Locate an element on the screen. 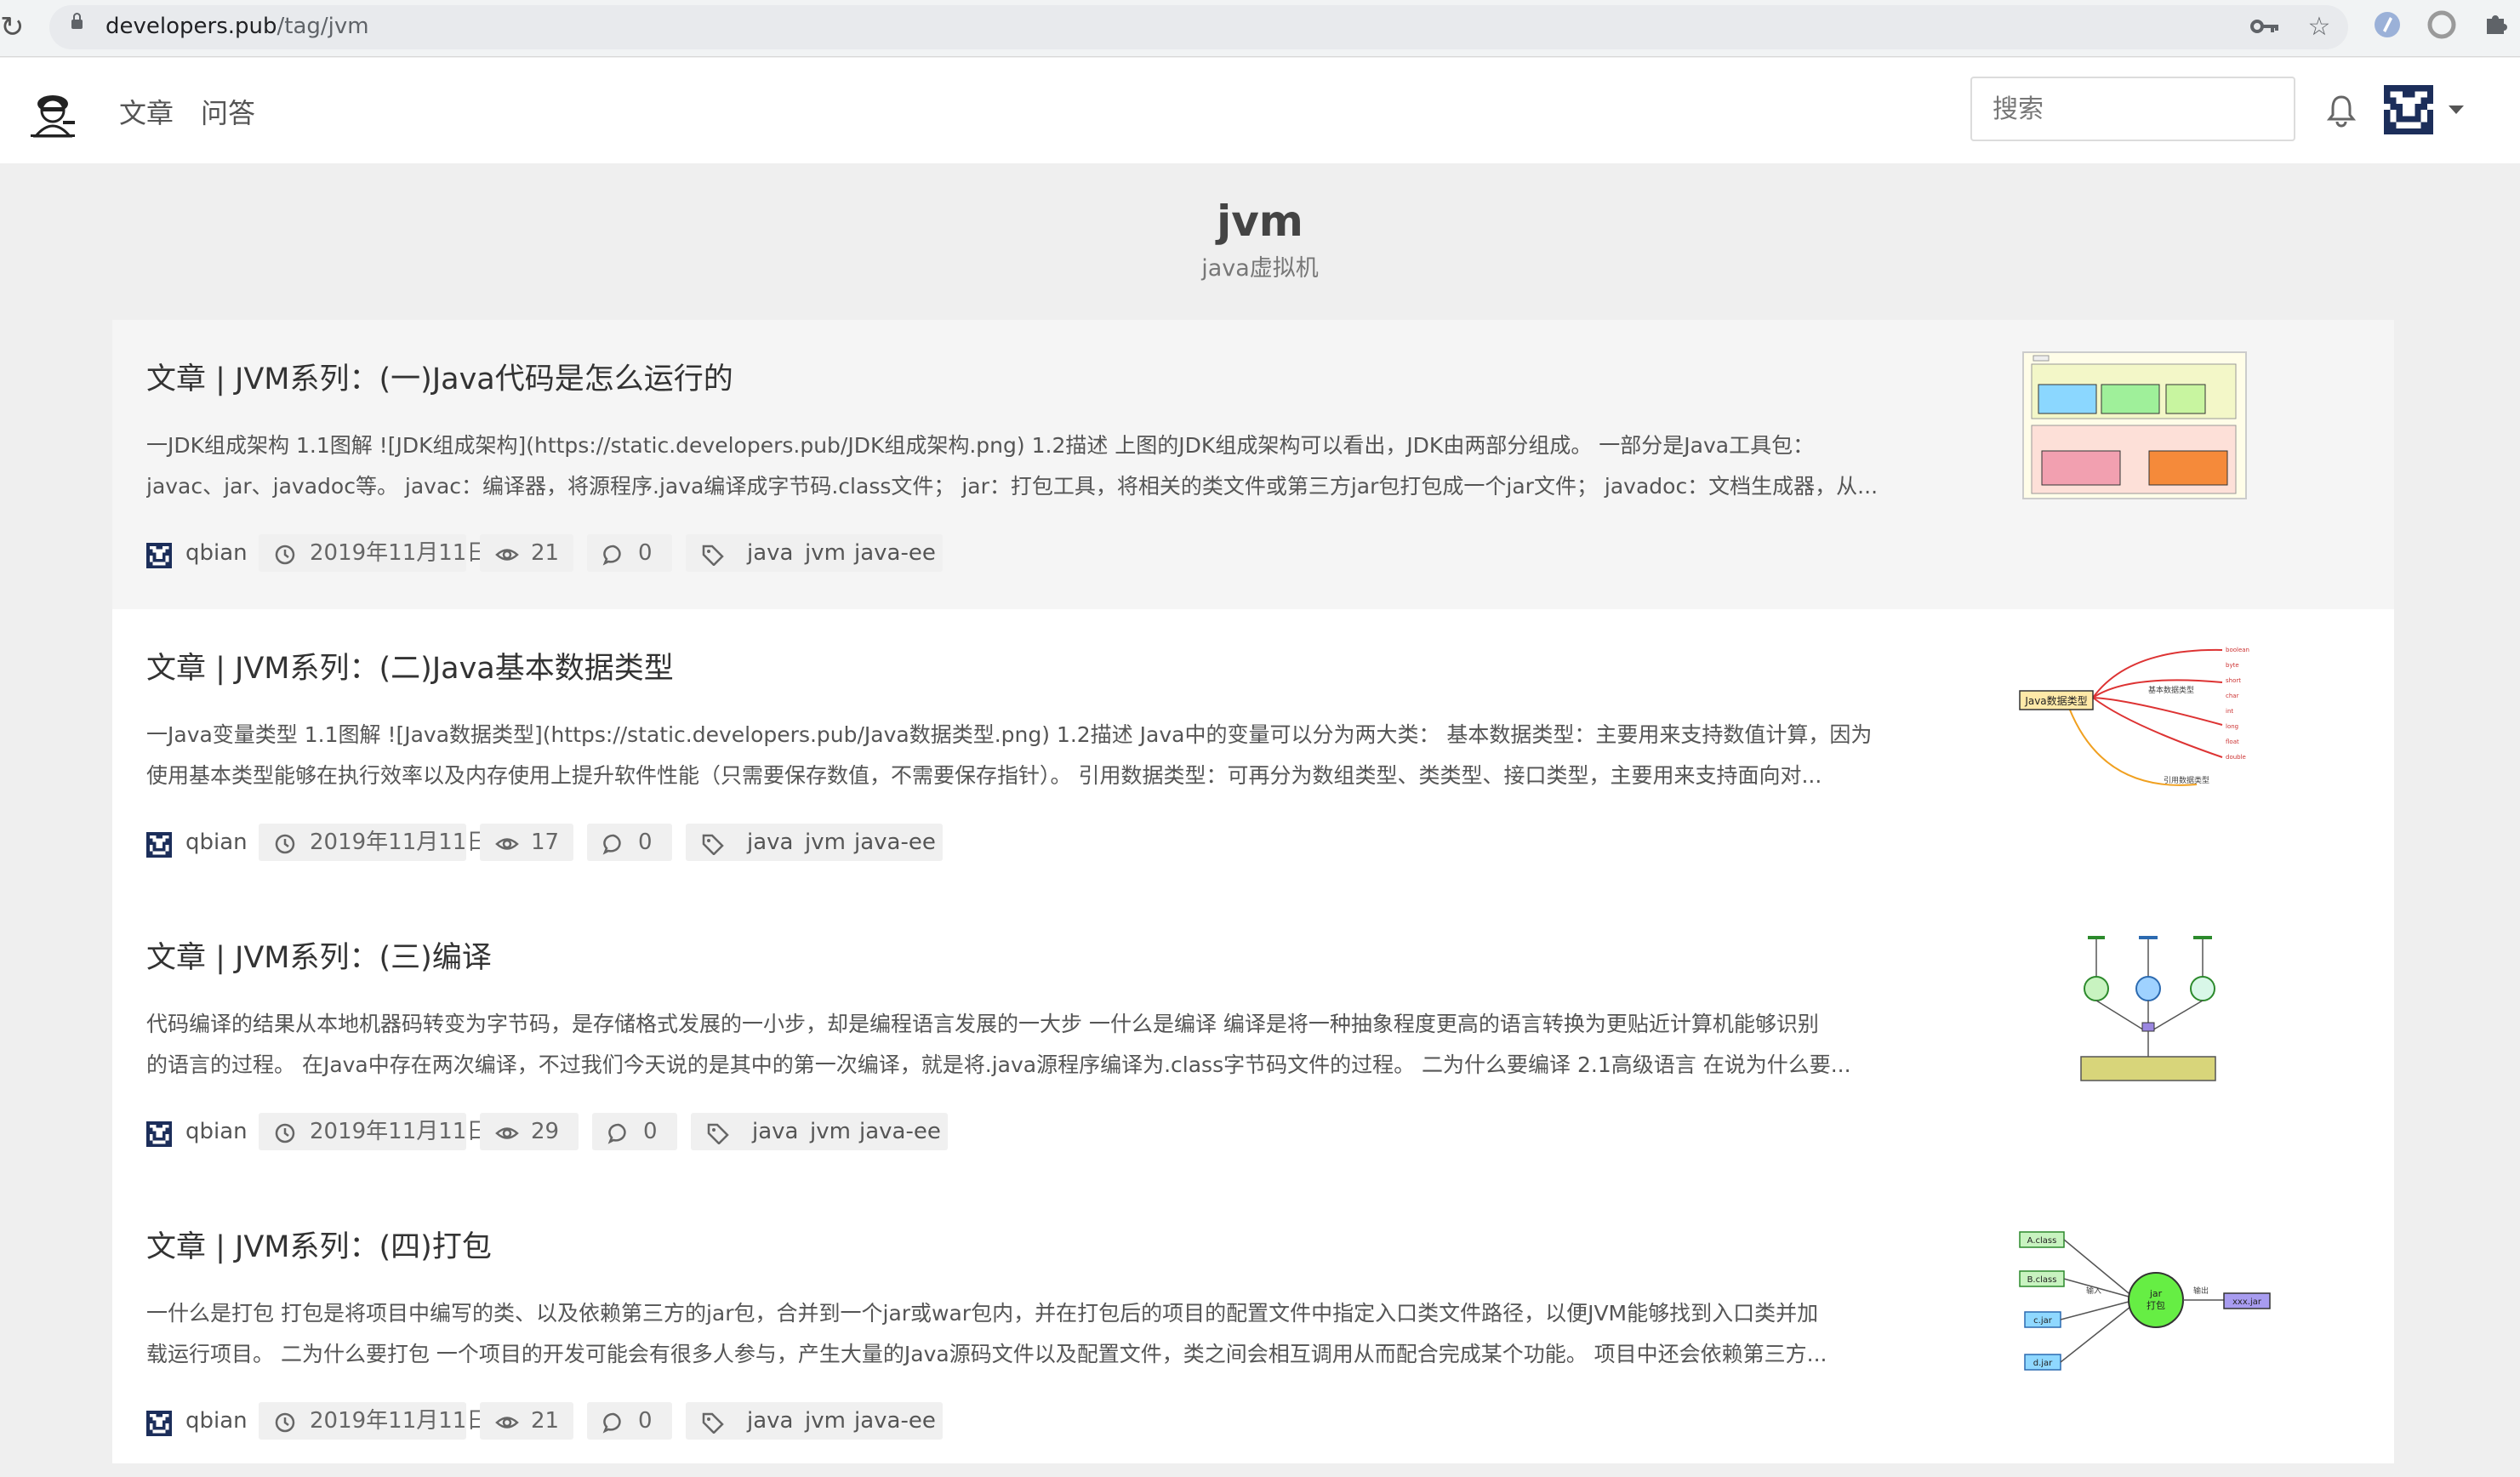  chevron-down-icon is located at coordinates (2456, 110).